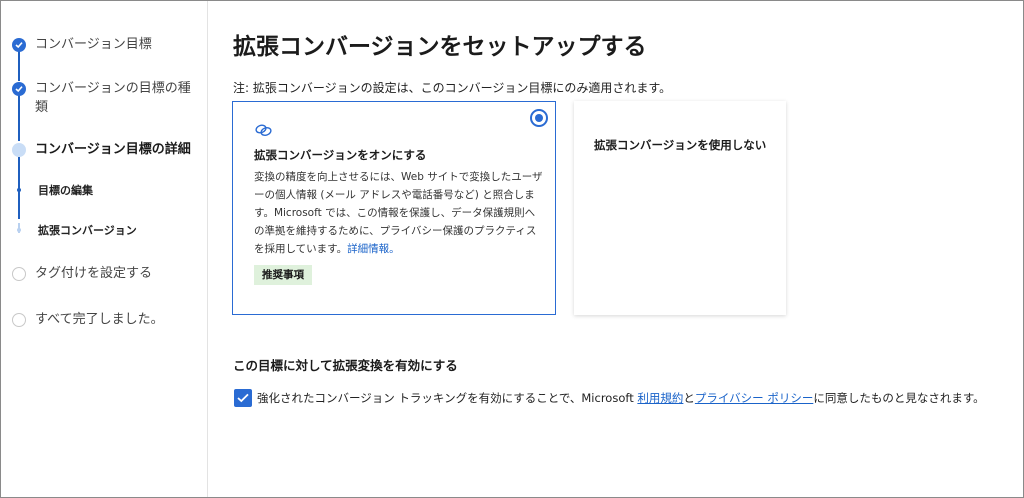 The image size is (1024, 498). What do you see at coordinates (680, 208) in the screenshot?
I see `option-card-disable: 拡張コンバージョンを使用しない` at bounding box center [680, 208].